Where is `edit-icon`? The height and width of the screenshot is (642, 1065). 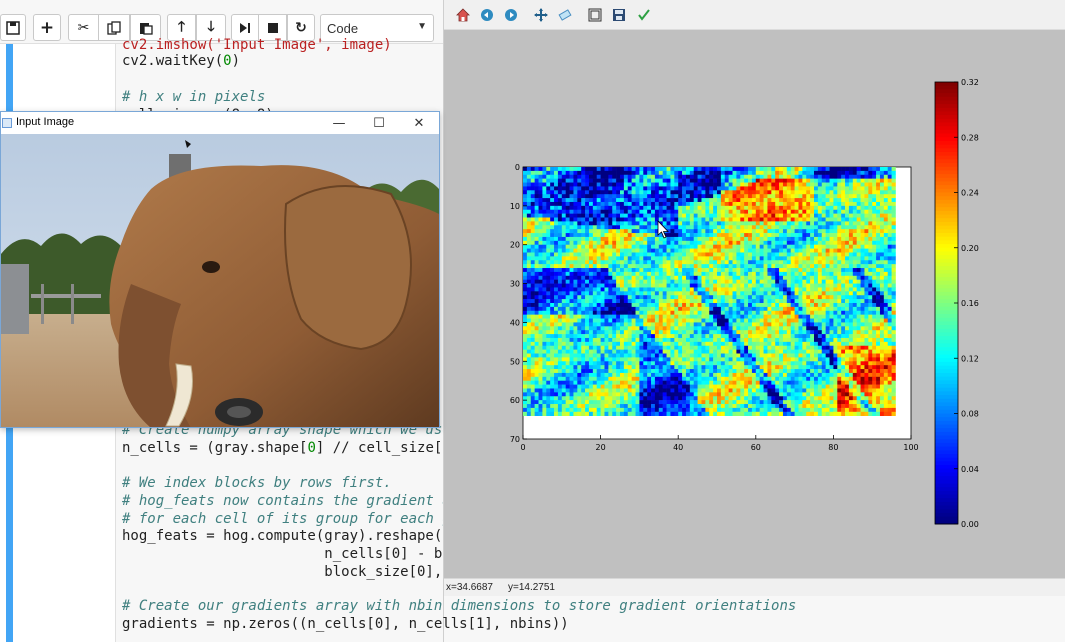
edit-icon is located at coordinates (644, 15).